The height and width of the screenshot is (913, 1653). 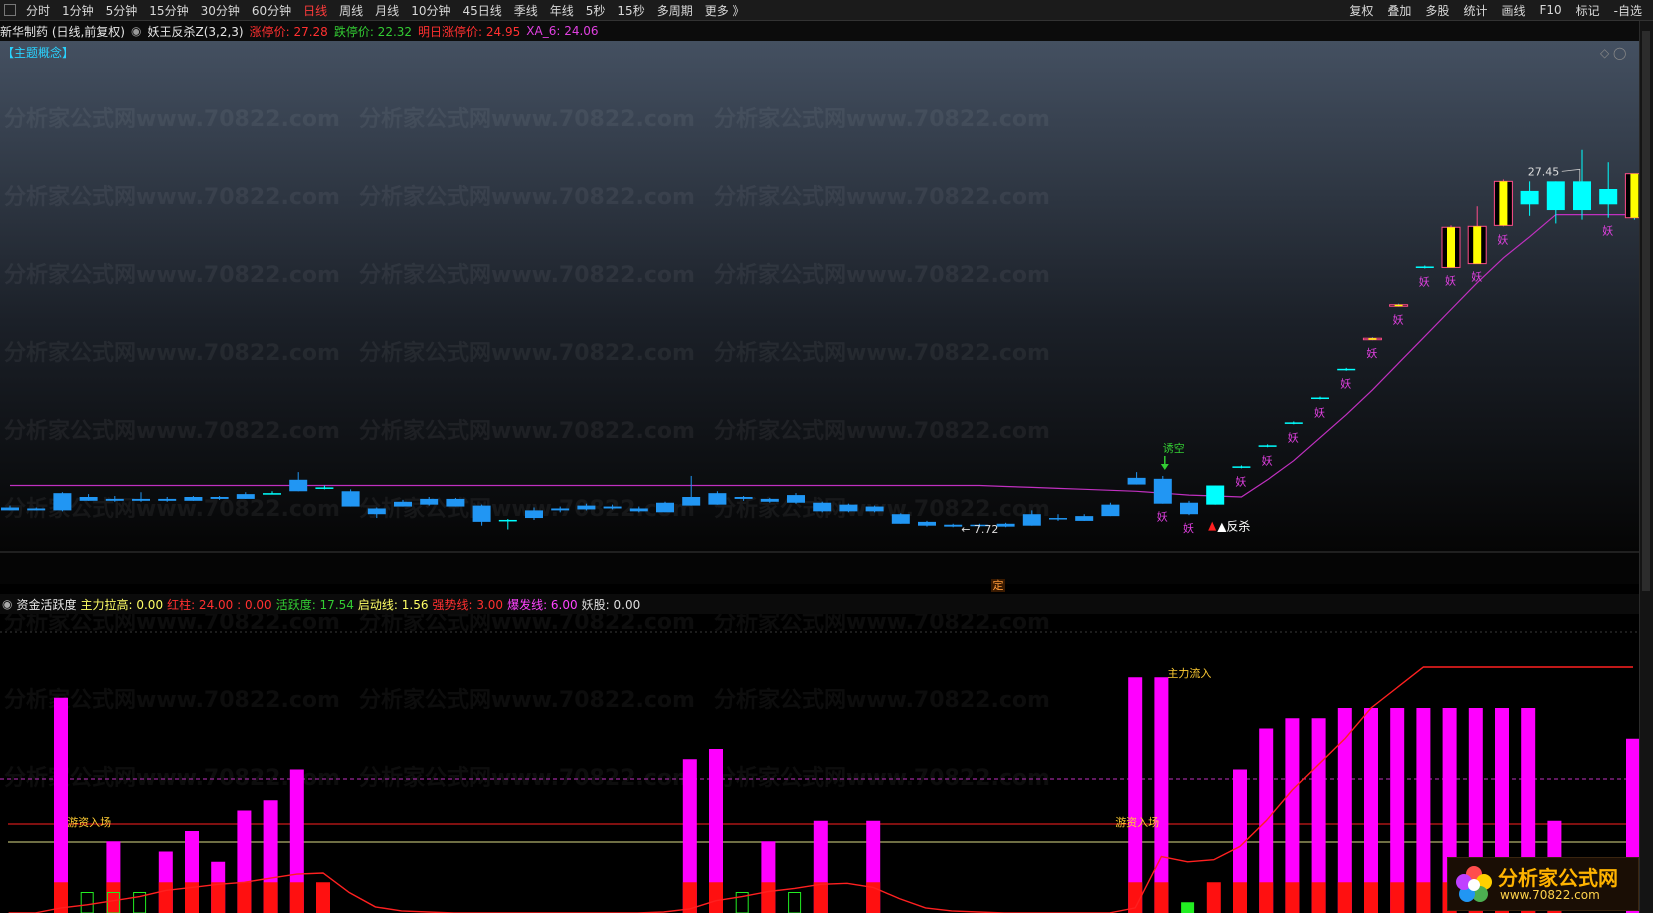 I want to click on toolbar-right-item-6: 标记, so click(x=1588, y=10).